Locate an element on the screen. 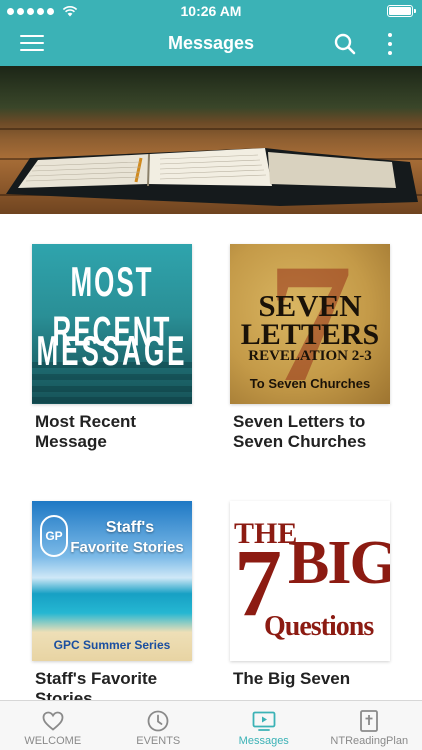 Image resolution: width=422 pixels, height=750 pixels. thumb-line-3: BIG is located at coordinates (339, 563).